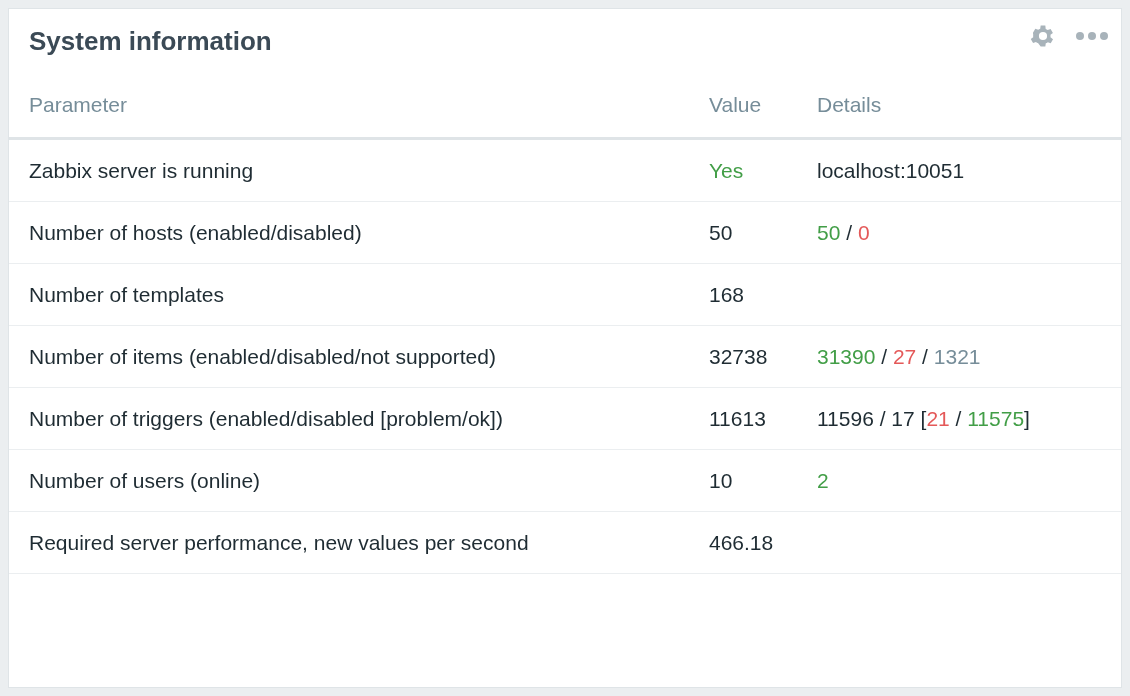 The width and height of the screenshot is (1130, 696). I want to click on widget-title: System information, so click(150, 41).